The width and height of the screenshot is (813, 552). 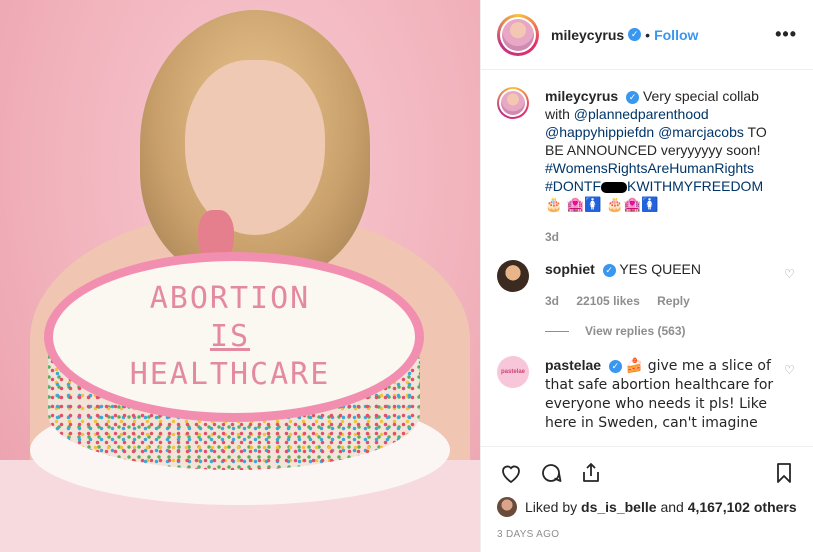 What do you see at coordinates (641, 114) in the screenshot?
I see `mention-plannedparenthood: @plannedparenthood` at bounding box center [641, 114].